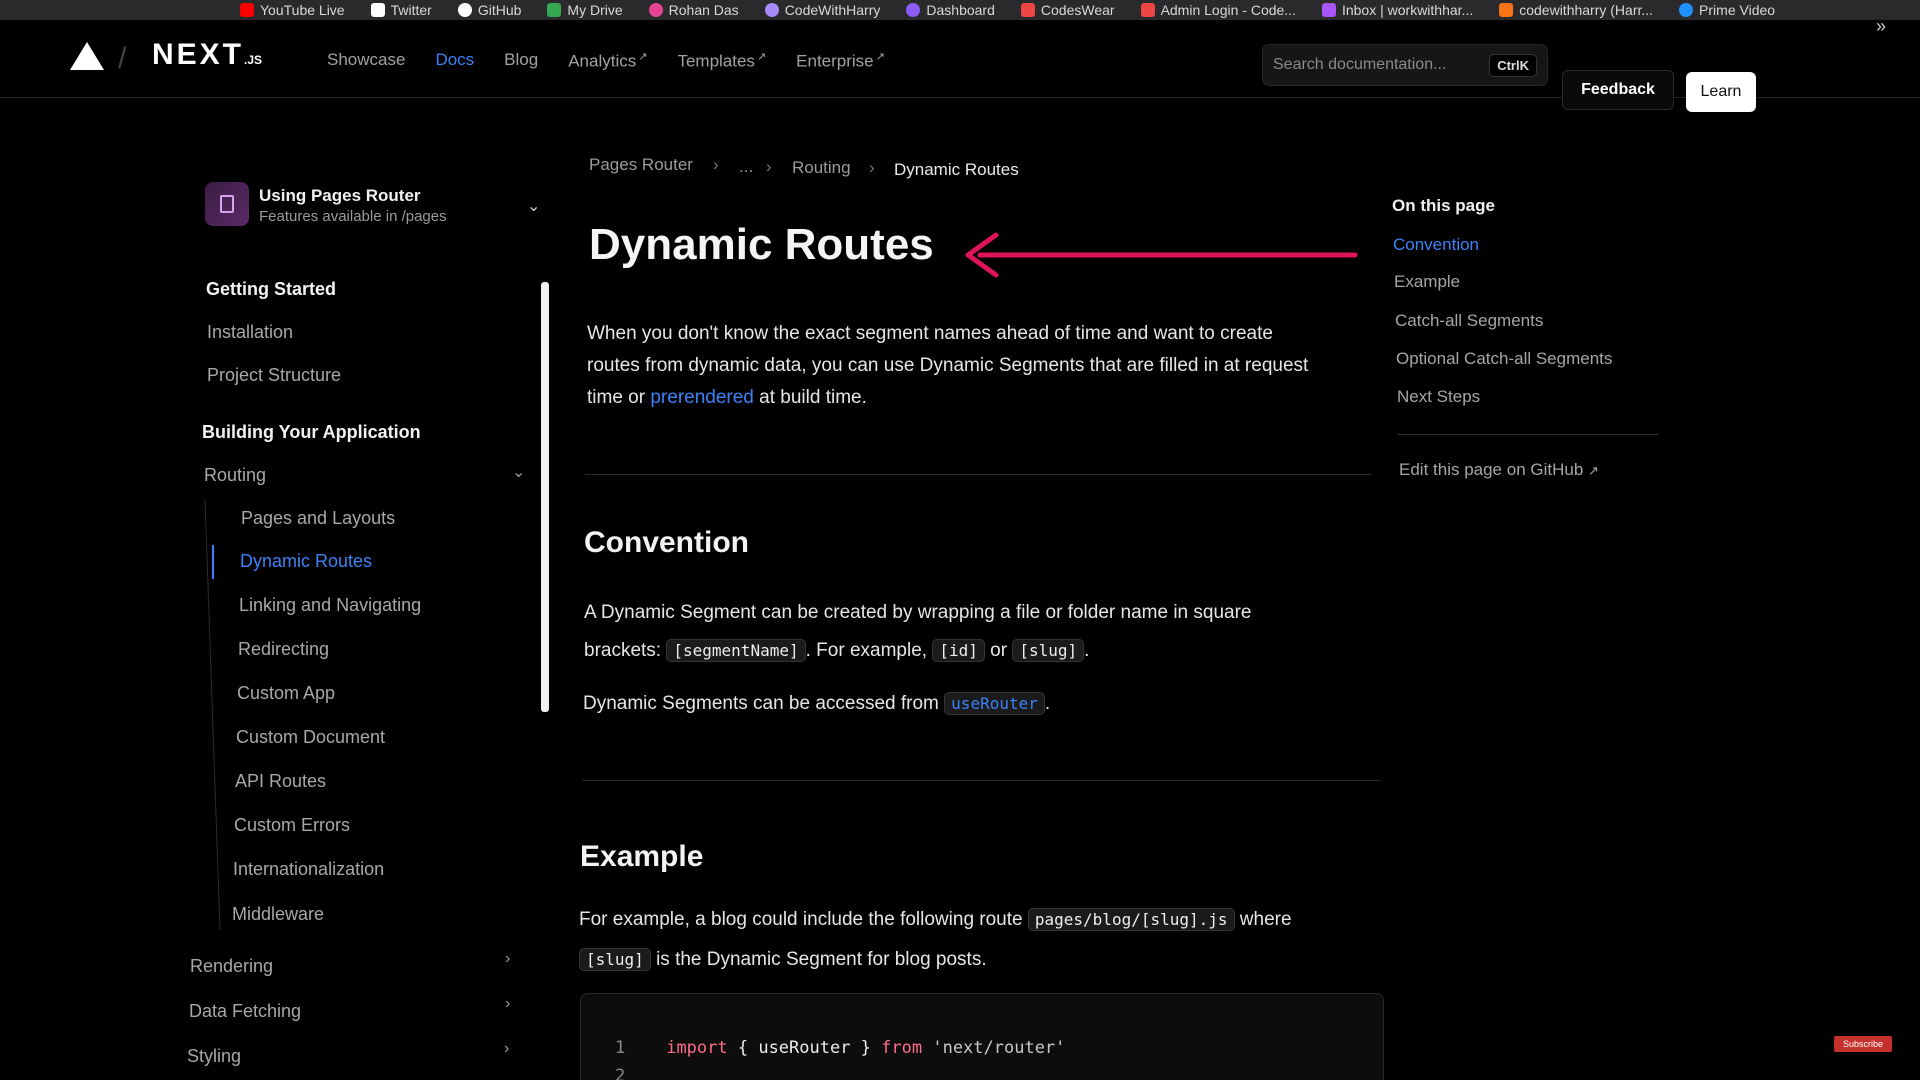 This screenshot has width=1920, height=1080. I want to click on convention-text: or, so click(998, 650).